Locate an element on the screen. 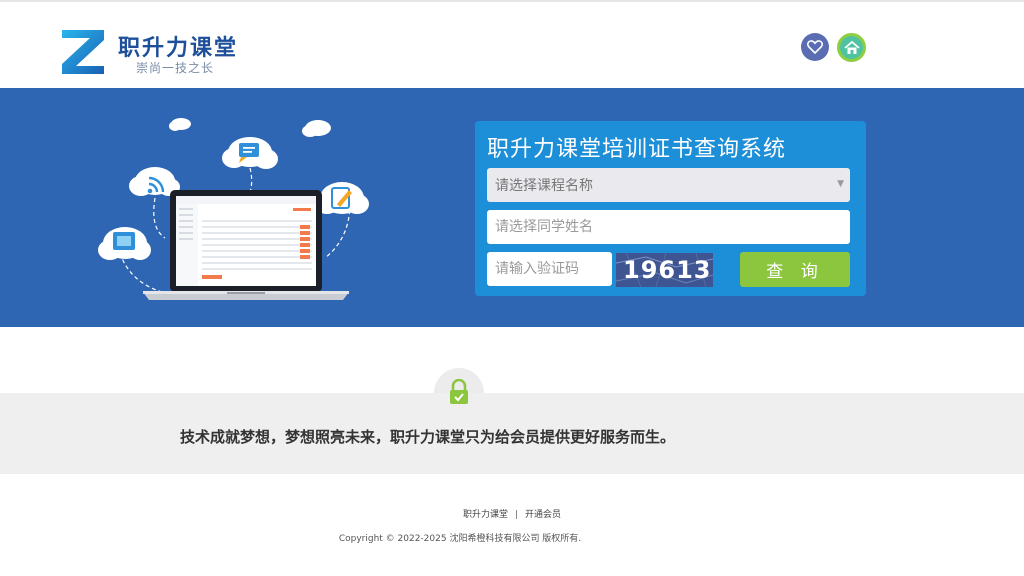 This screenshot has width=1024, height=576. student-name-input is located at coordinates (668, 227).